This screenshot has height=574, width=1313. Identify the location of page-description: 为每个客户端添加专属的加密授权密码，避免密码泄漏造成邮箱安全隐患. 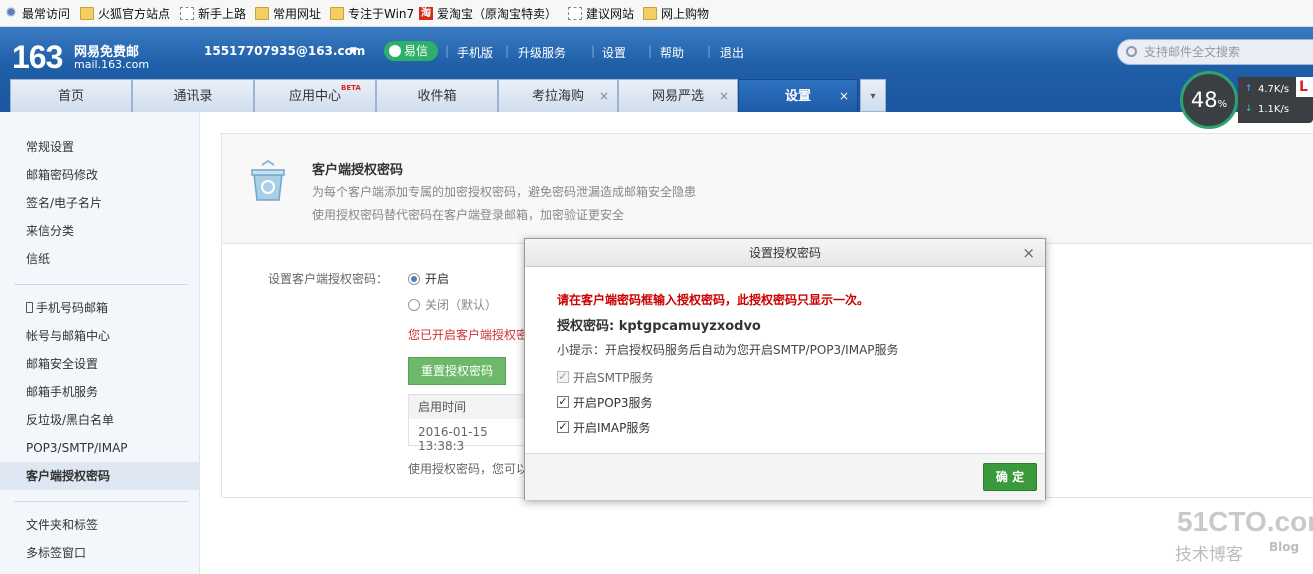
(504, 192).